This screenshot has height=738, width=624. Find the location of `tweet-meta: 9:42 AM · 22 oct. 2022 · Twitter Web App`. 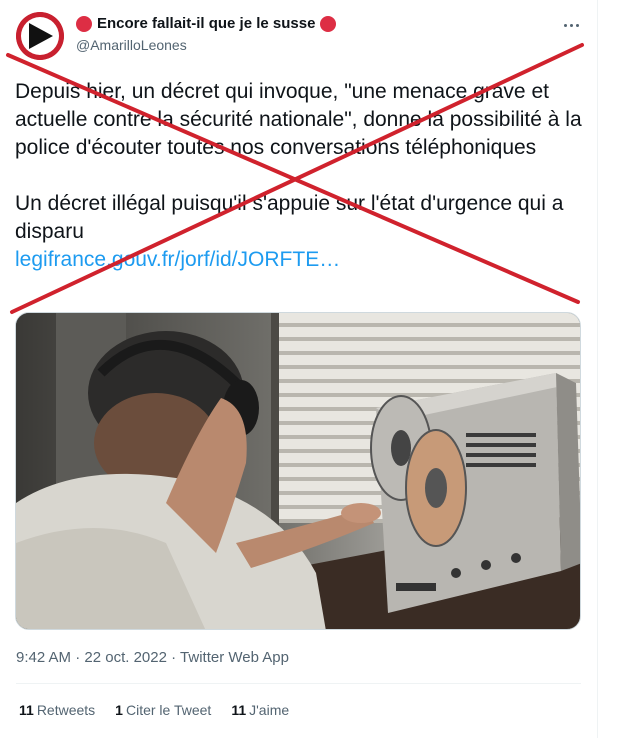

tweet-meta: 9:42 AM · 22 oct. 2022 · Twitter Web App is located at coordinates (152, 657).